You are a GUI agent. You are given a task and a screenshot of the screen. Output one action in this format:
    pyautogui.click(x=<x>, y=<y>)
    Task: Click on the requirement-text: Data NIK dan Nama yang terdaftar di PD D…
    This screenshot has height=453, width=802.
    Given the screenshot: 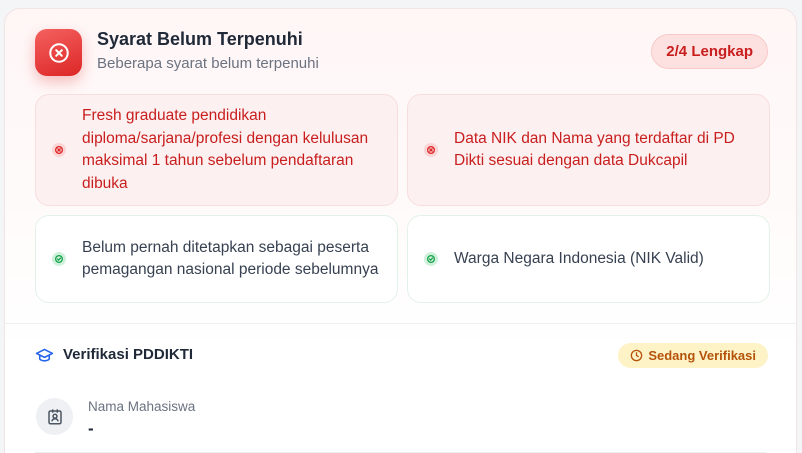 What is the action you would take?
    pyautogui.click(x=594, y=149)
    